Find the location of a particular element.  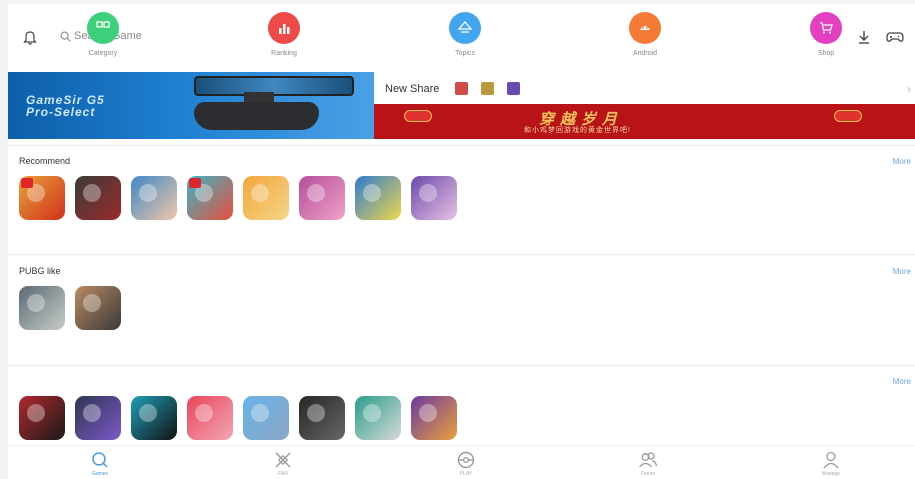

gamesir-promo-banner: GameSir G5 Pro-Select is located at coordinates (191, 105).